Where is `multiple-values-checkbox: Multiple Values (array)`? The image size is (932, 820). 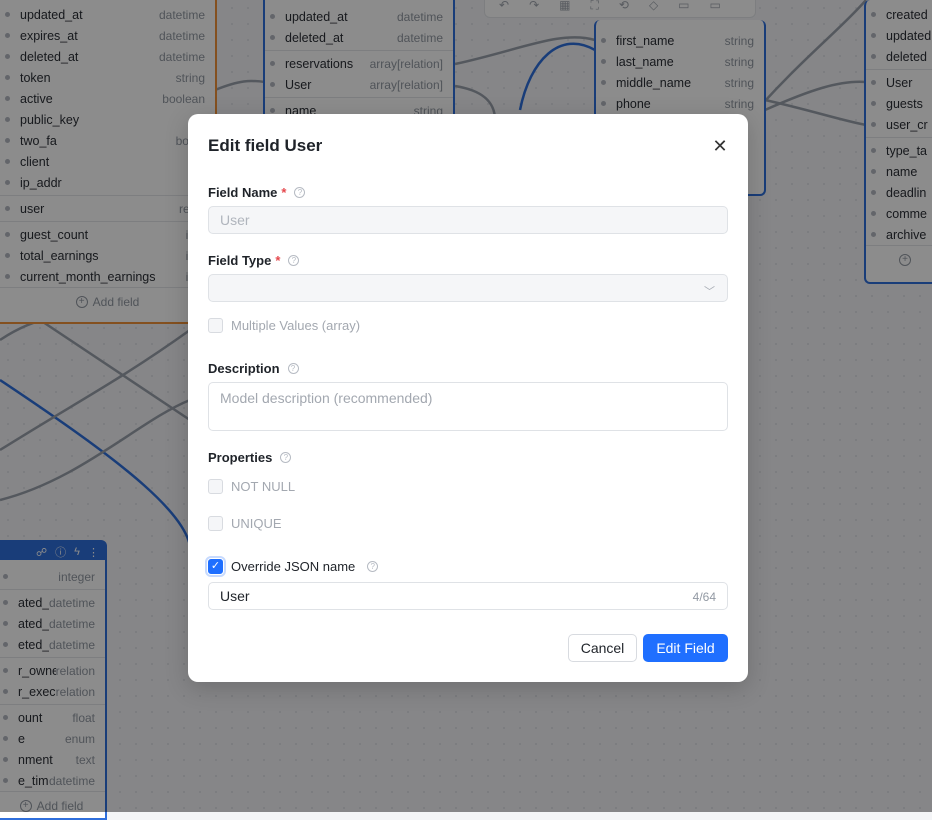
multiple-values-checkbox: Multiple Values (array) is located at coordinates (284, 325).